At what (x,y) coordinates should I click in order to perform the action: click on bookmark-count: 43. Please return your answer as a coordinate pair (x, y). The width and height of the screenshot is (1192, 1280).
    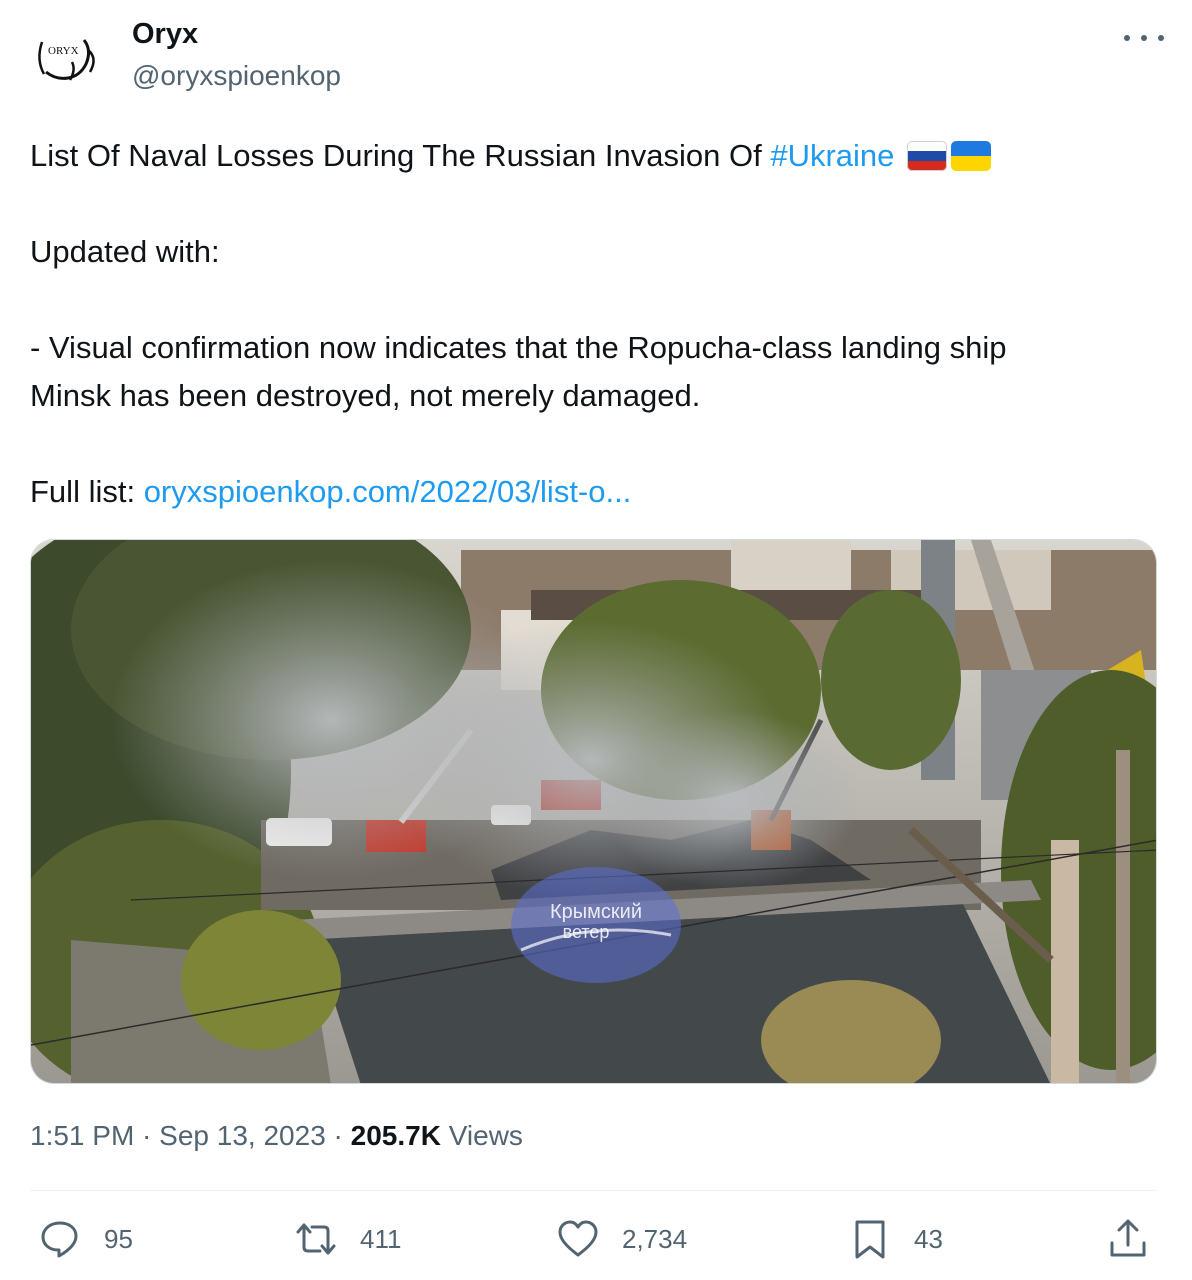
    Looking at the image, I should click on (928, 1238).